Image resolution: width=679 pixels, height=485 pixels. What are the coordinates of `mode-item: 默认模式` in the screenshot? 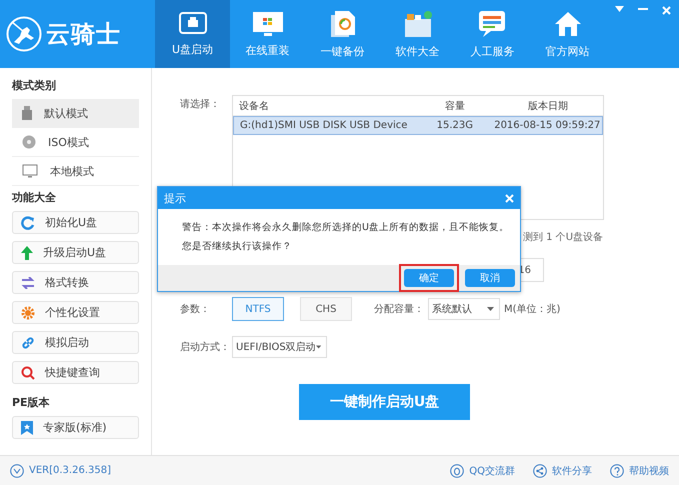 It's located at (75, 113).